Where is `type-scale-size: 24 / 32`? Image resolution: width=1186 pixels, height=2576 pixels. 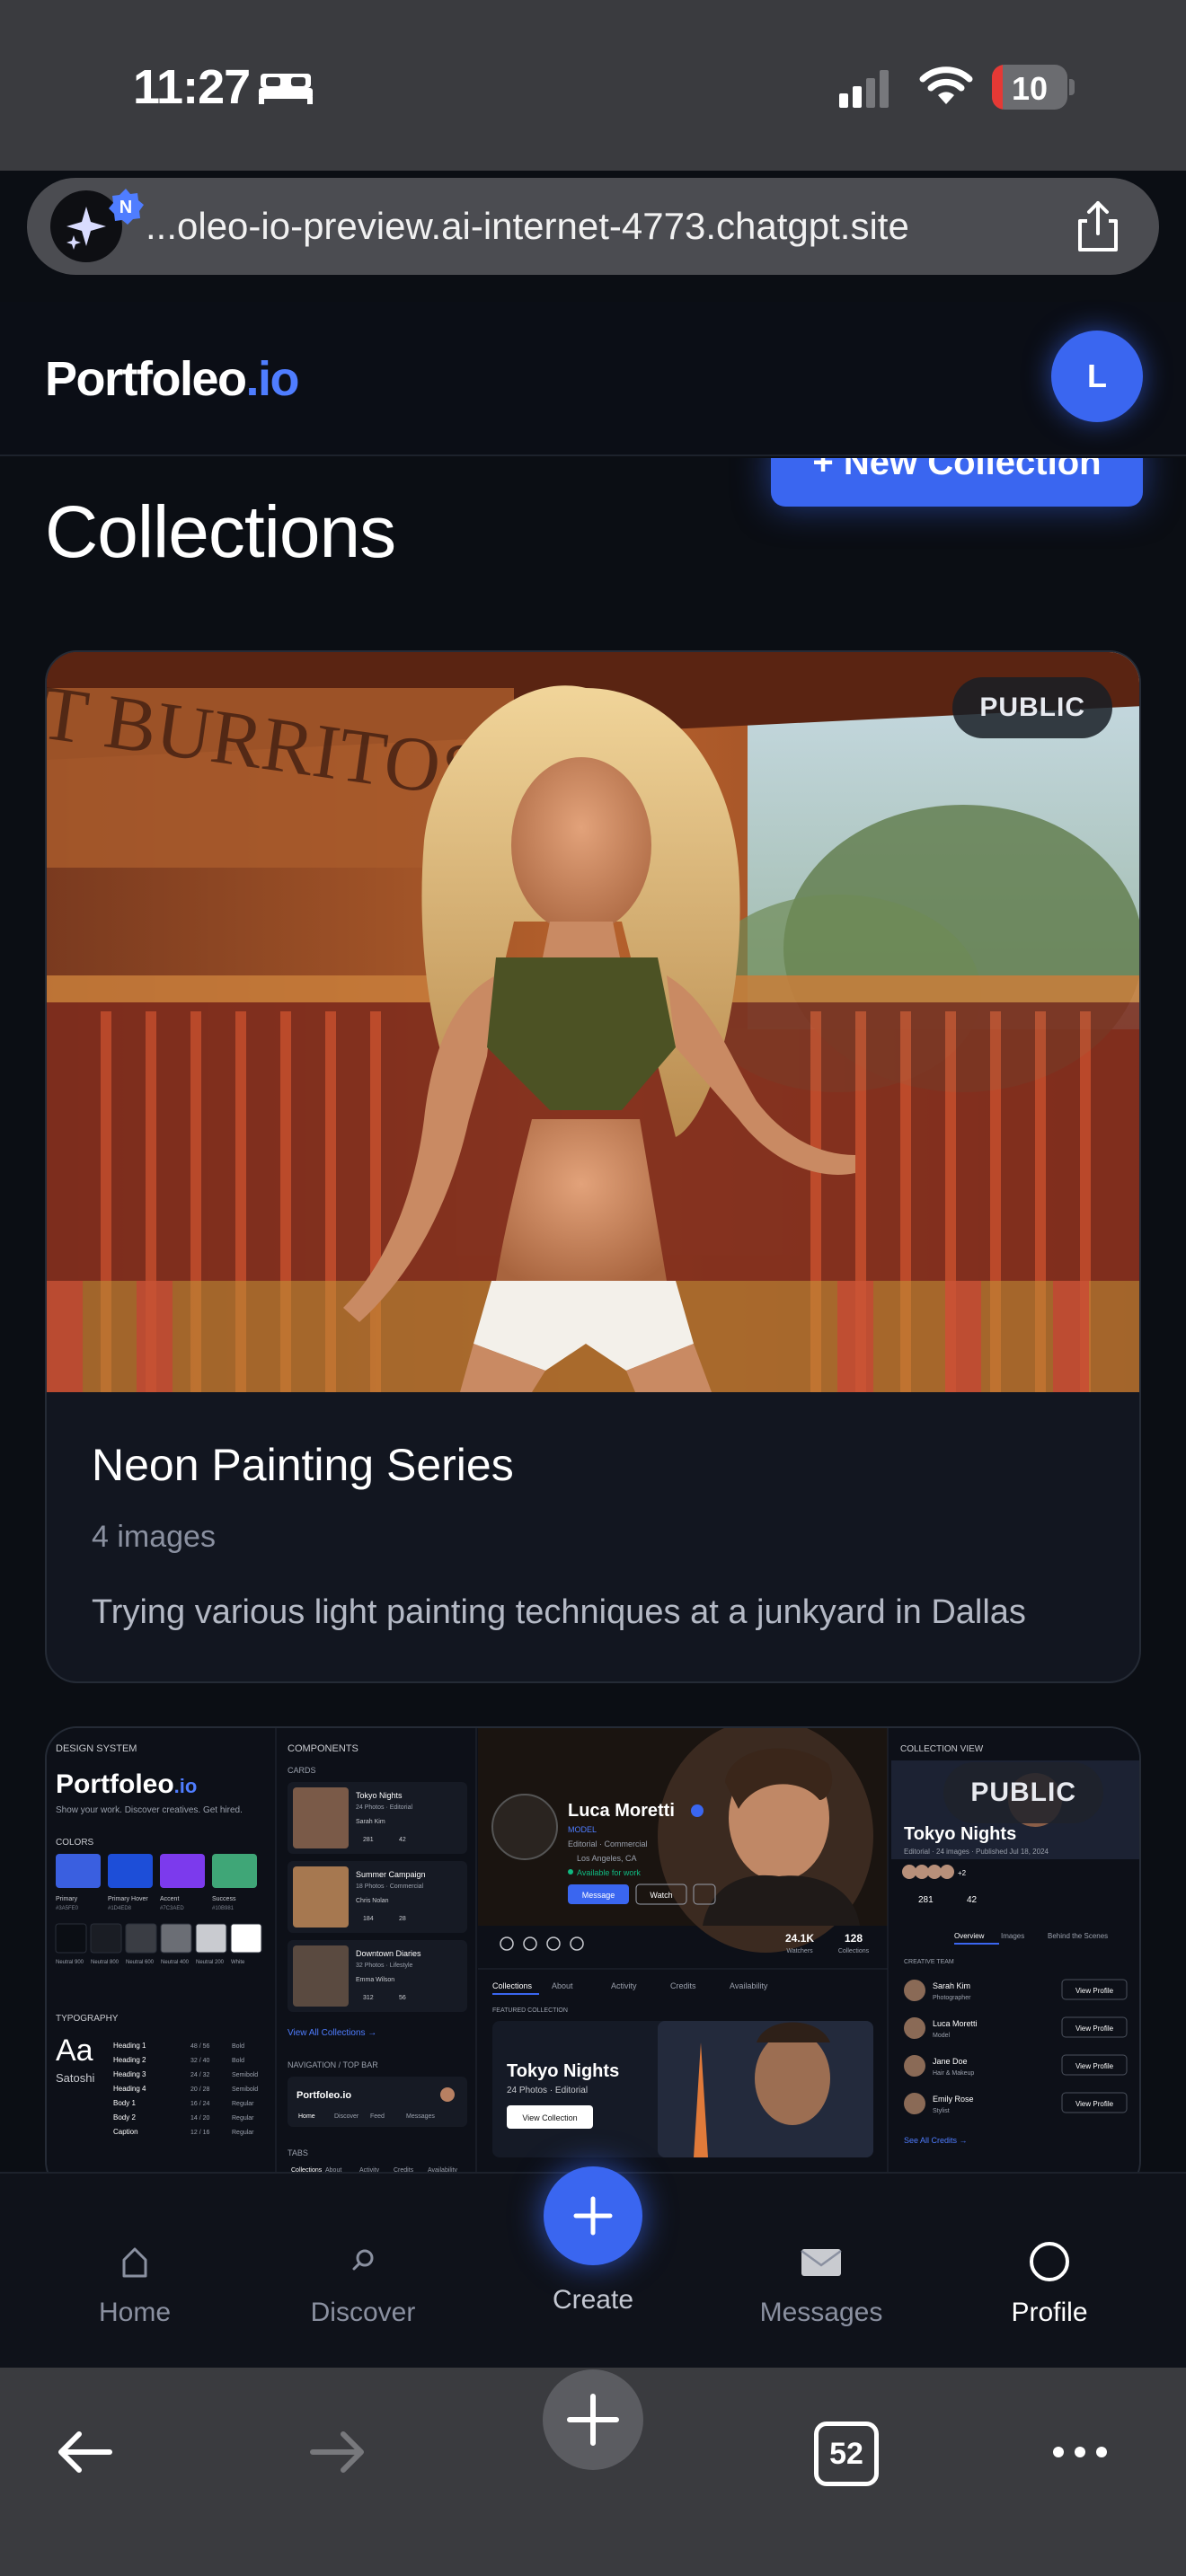
type-scale-size: 24 / 32 is located at coordinates (200, 2075).